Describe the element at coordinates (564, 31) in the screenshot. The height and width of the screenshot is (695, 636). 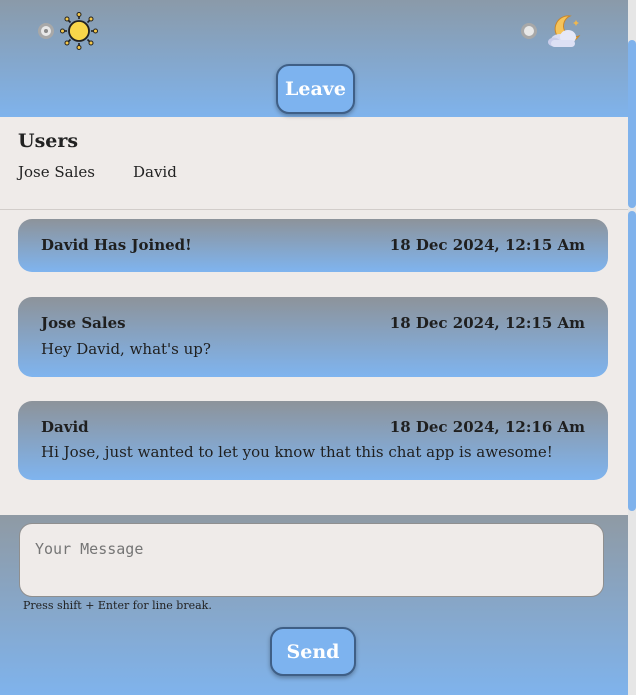
I see `moon-cloud-icon` at that location.